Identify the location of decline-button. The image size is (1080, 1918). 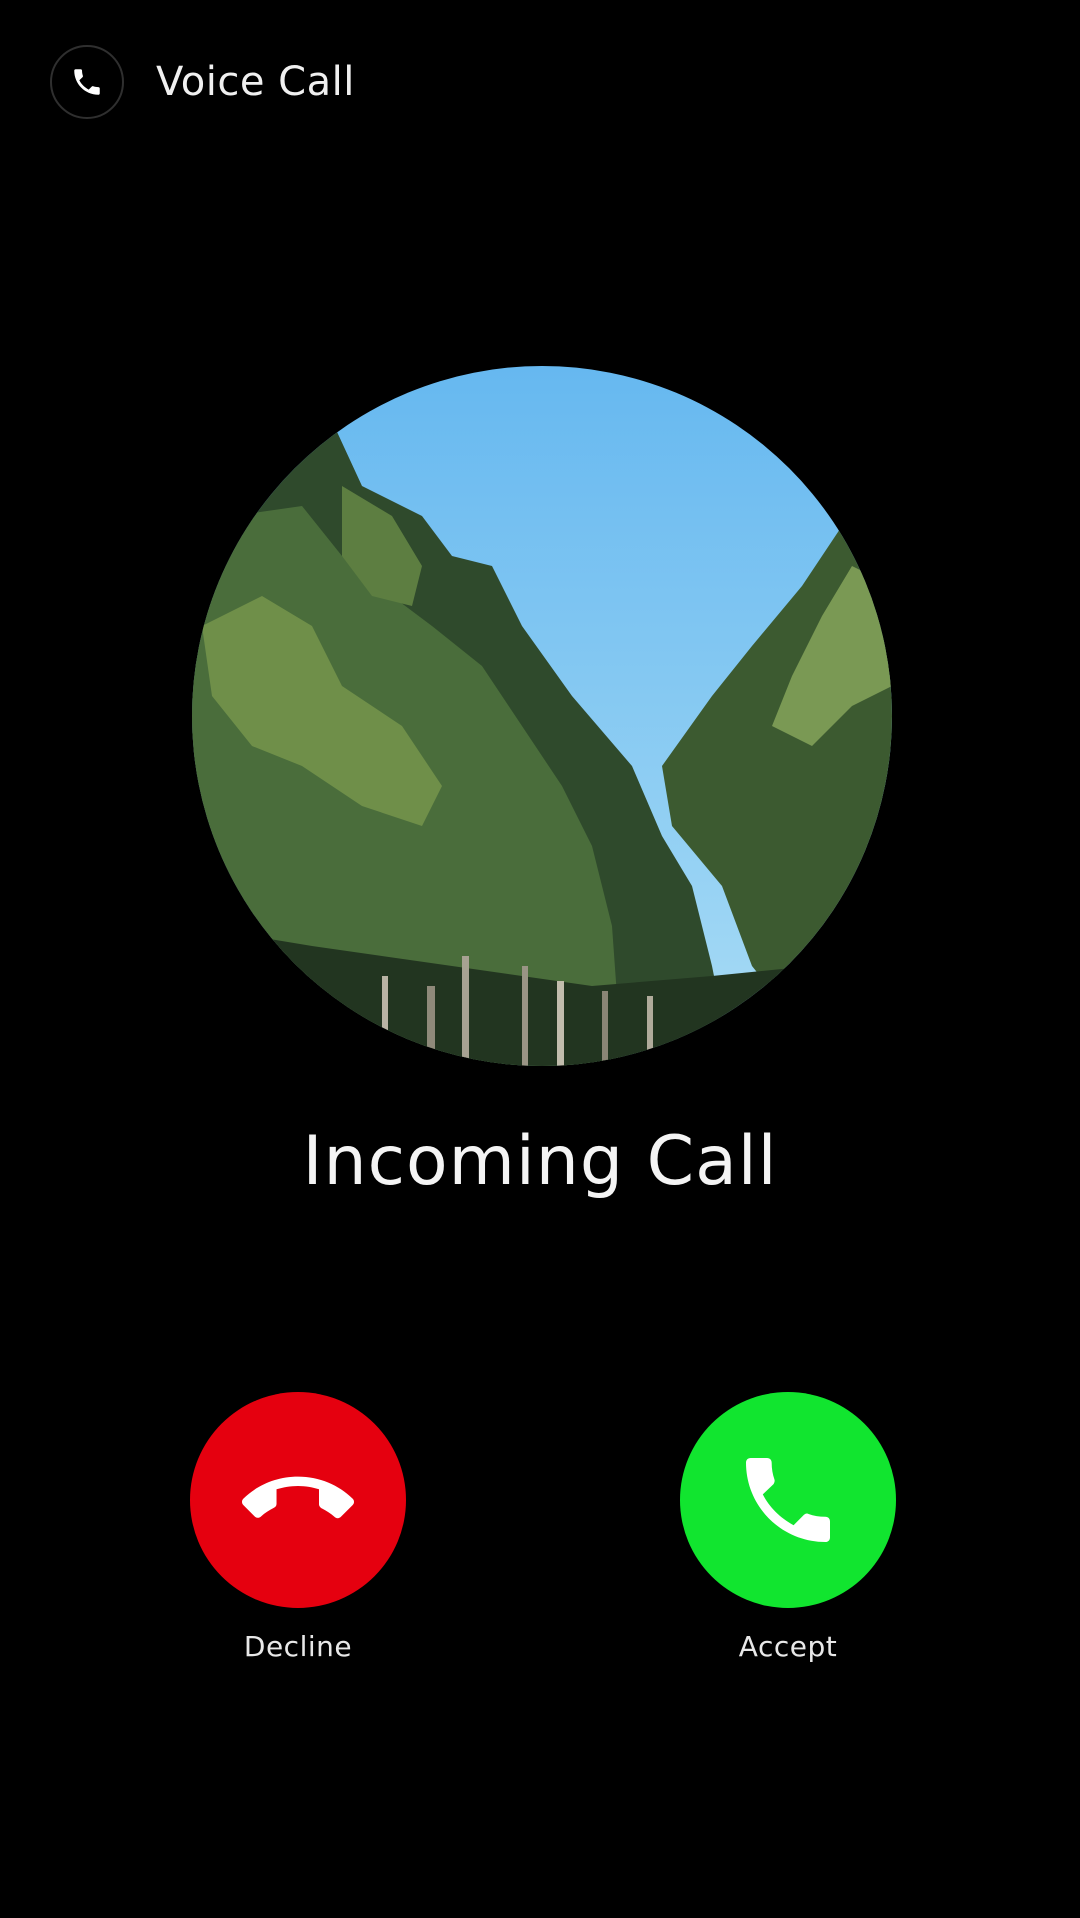
(298, 1500).